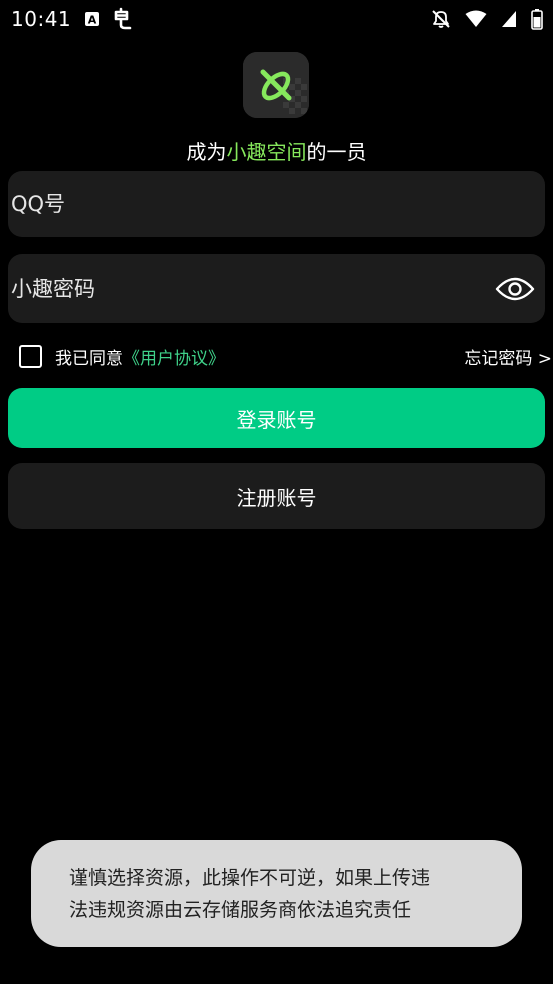 This screenshot has height=984, width=553. Describe the element at coordinates (276, 418) in the screenshot. I see `login-button: 登录账号` at that location.